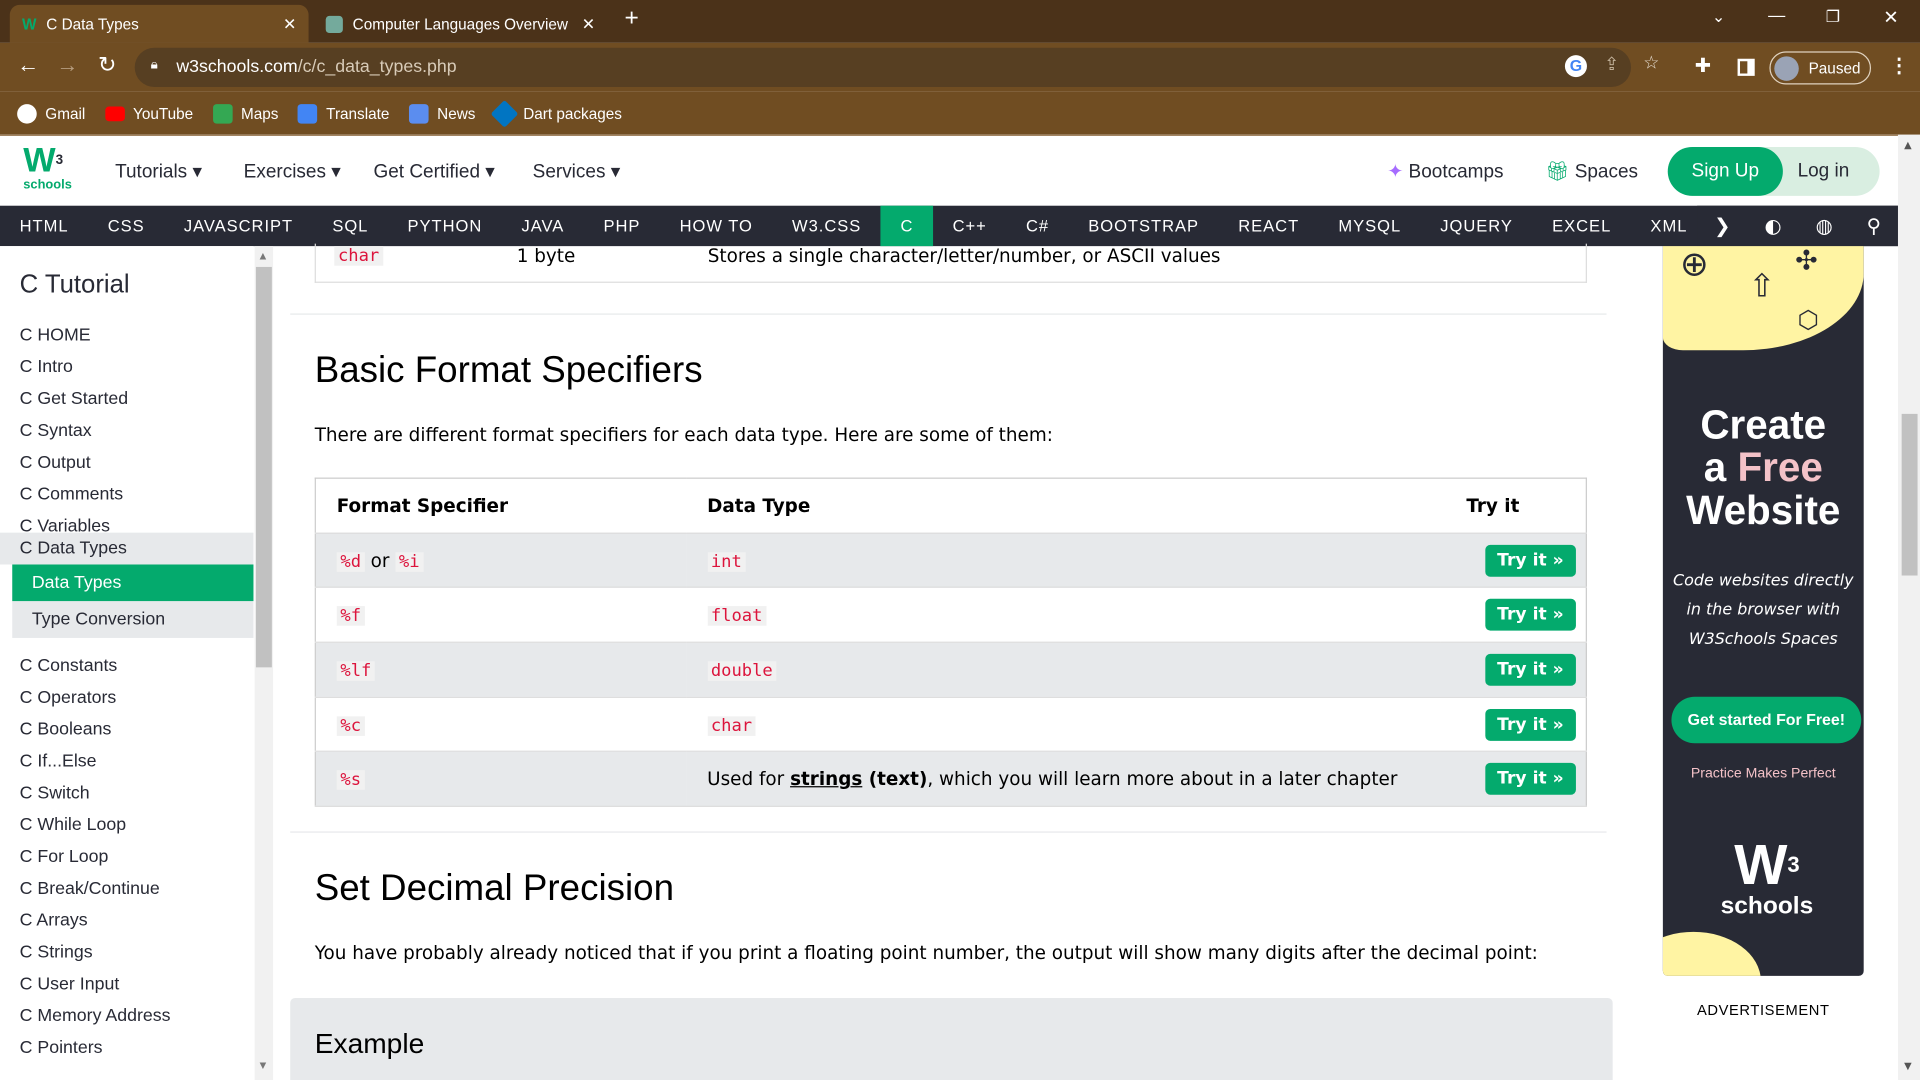 This screenshot has height=1080, width=1920. Describe the element at coordinates (74, 284) in the screenshot. I see `sidebar-title: C Tutorial` at that location.